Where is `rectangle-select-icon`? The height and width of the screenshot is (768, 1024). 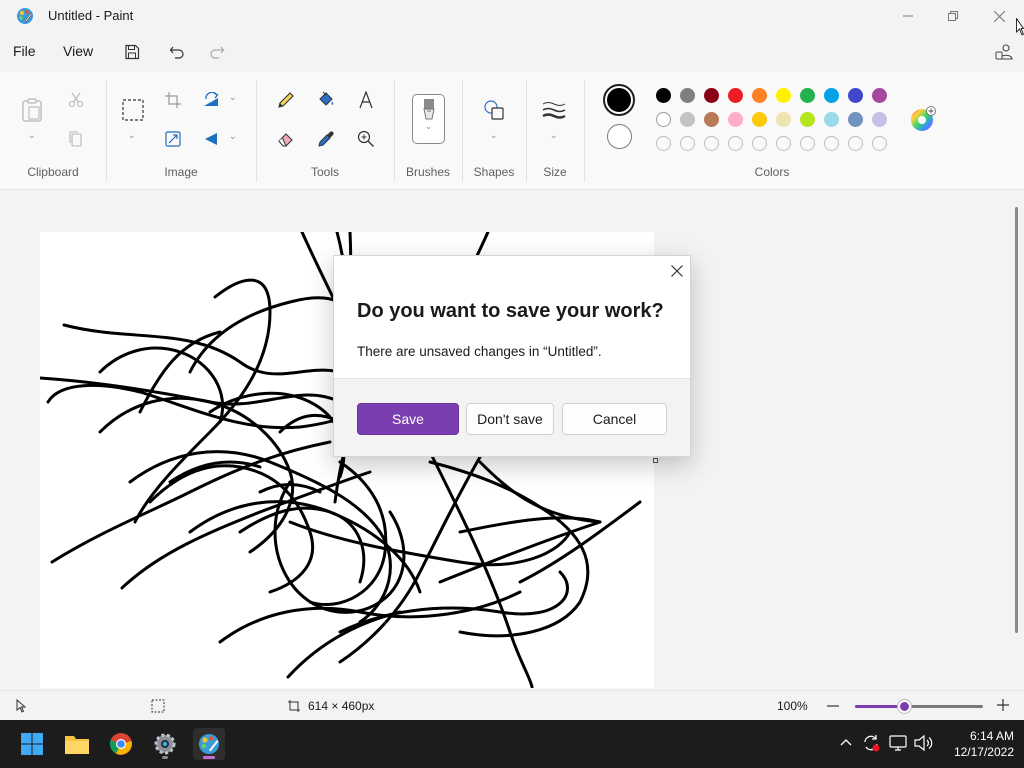
rectangle-select-icon is located at coordinates (133, 110).